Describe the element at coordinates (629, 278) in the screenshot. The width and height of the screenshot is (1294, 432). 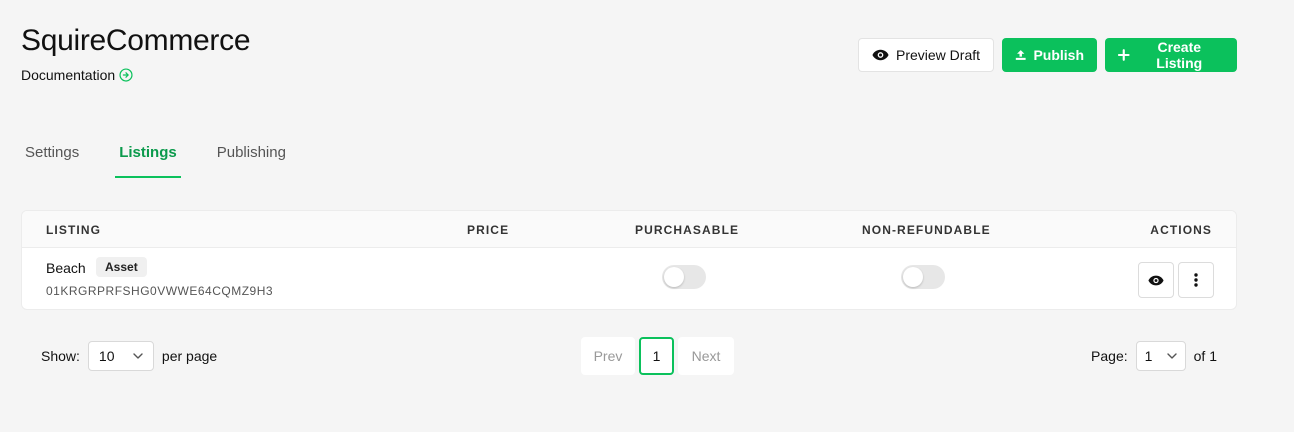
I see `table-row: Beach Asset 01KRGRPRFSHG0VWWE64CQMZ9H3` at that location.